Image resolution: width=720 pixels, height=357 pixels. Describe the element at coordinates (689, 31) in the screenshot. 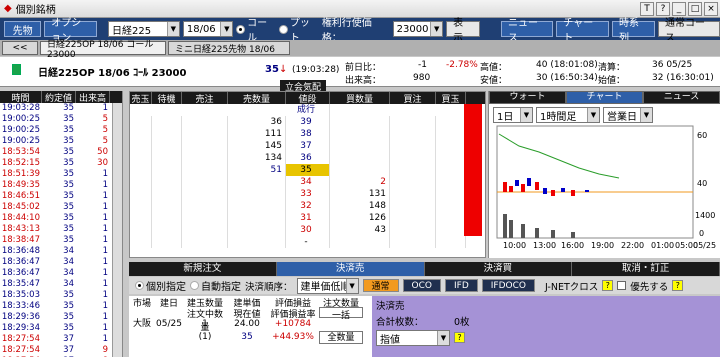

I see `normal-course-button: 通常コース` at that location.